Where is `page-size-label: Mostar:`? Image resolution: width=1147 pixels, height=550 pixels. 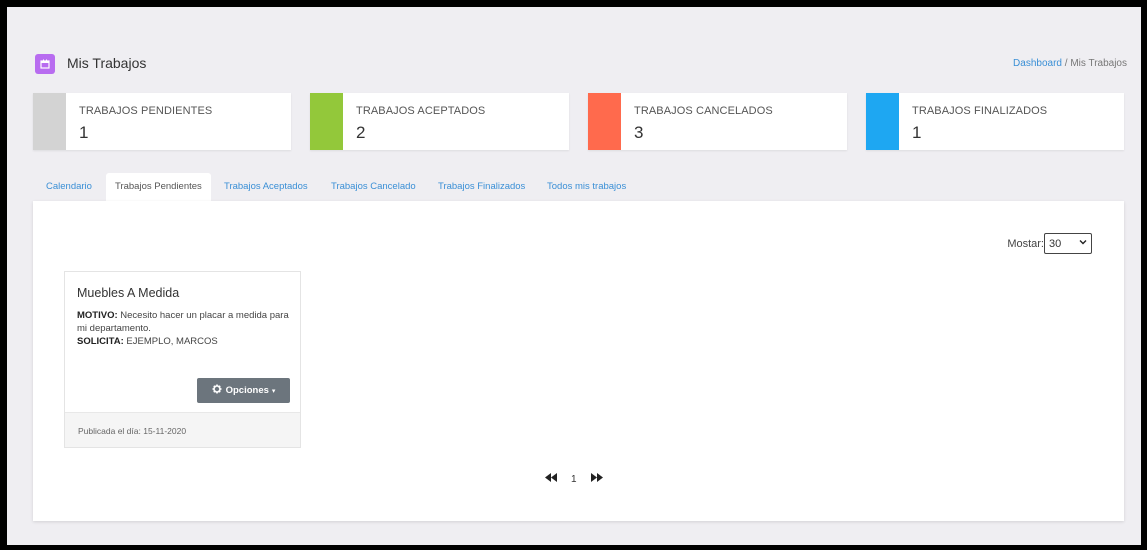 page-size-label: Mostar: is located at coordinates (1025, 243).